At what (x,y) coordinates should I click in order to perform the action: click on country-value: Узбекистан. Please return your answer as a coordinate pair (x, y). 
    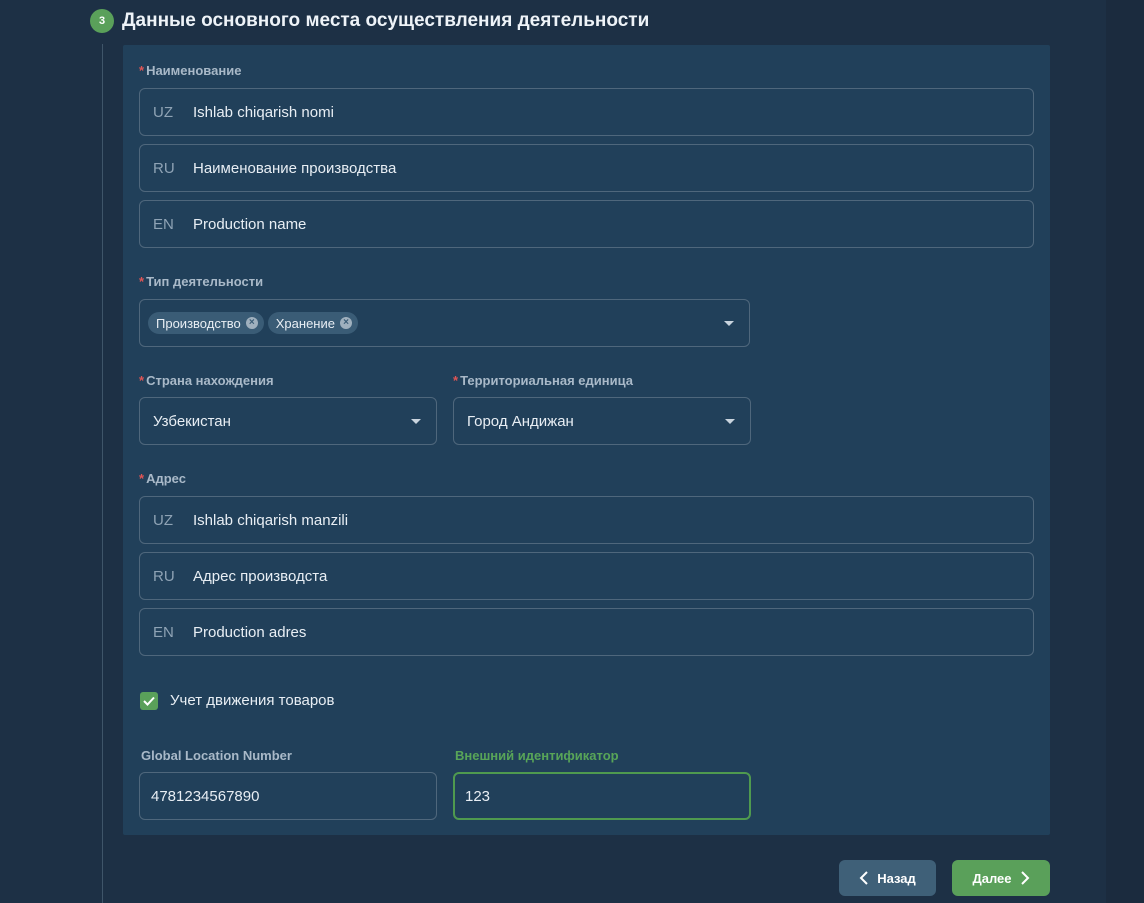
    Looking at the image, I should click on (192, 421).